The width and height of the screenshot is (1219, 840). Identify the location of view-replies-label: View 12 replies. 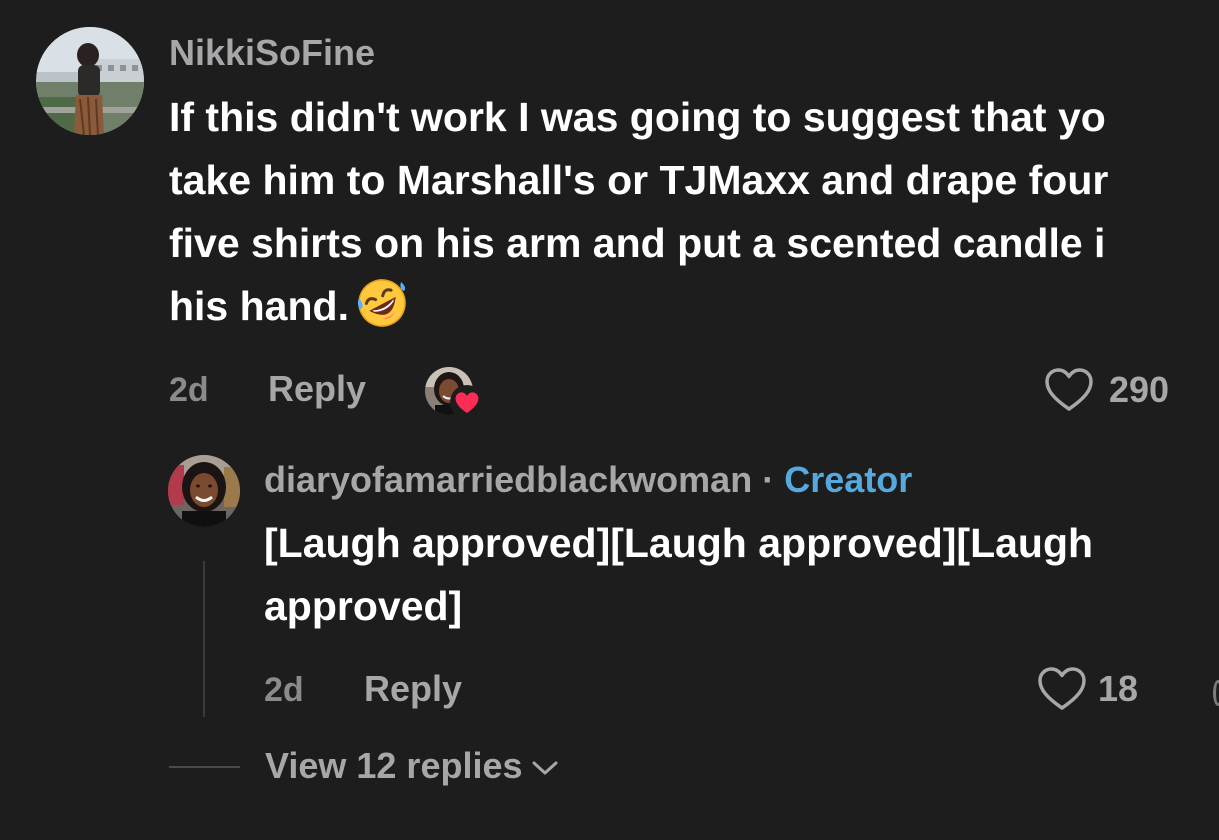
(394, 765).